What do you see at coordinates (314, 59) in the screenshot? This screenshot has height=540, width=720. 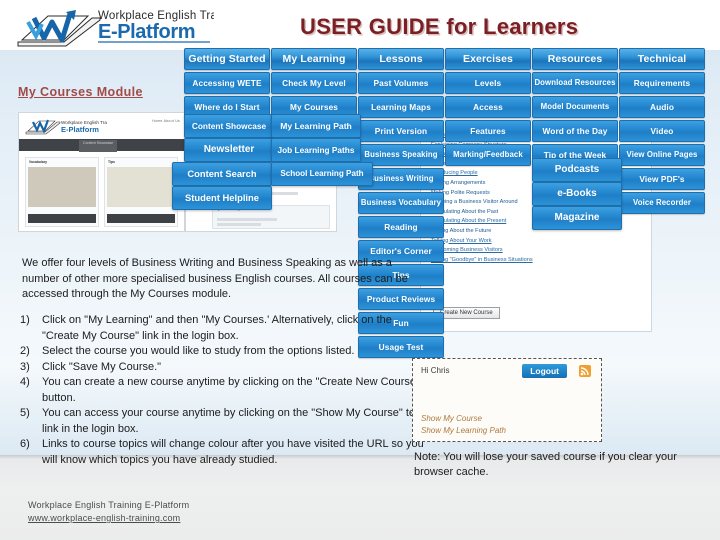 I see `menu-head-my-learning: My Learning` at bounding box center [314, 59].